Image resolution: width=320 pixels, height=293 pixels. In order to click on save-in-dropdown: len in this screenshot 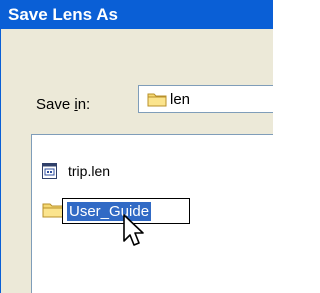, I will do `click(205, 99)`.